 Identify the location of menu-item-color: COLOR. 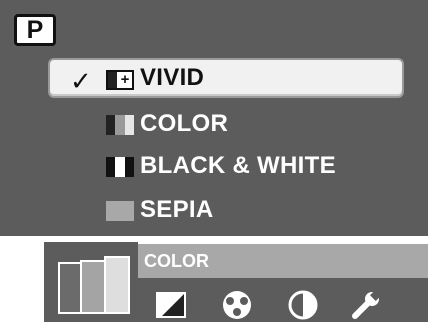
(226, 124).